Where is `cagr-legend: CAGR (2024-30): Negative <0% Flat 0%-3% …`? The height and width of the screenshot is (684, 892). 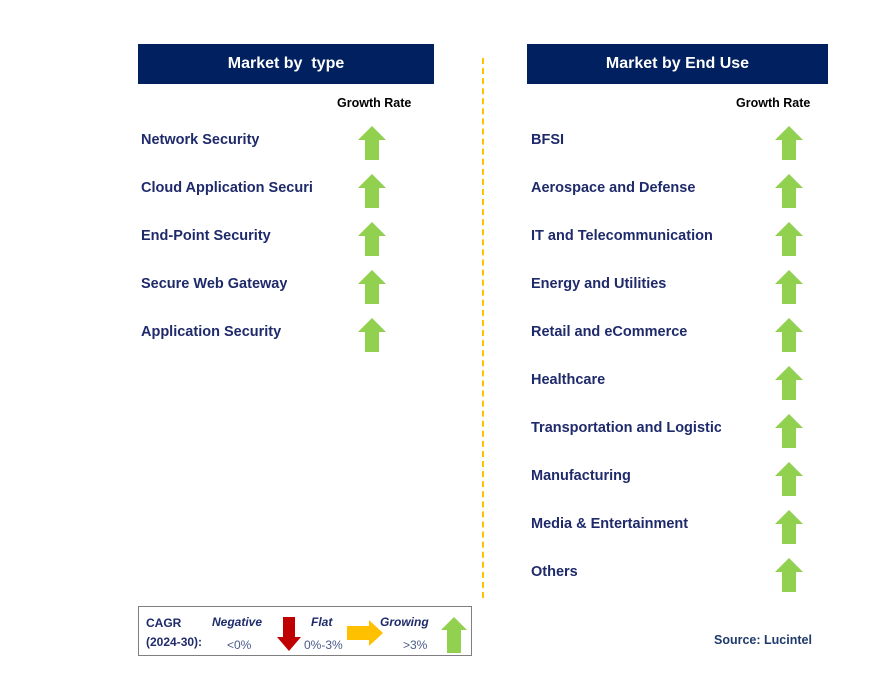 cagr-legend: CAGR (2024-30): Negative <0% Flat 0%-3% … is located at coordinates (305, 631).